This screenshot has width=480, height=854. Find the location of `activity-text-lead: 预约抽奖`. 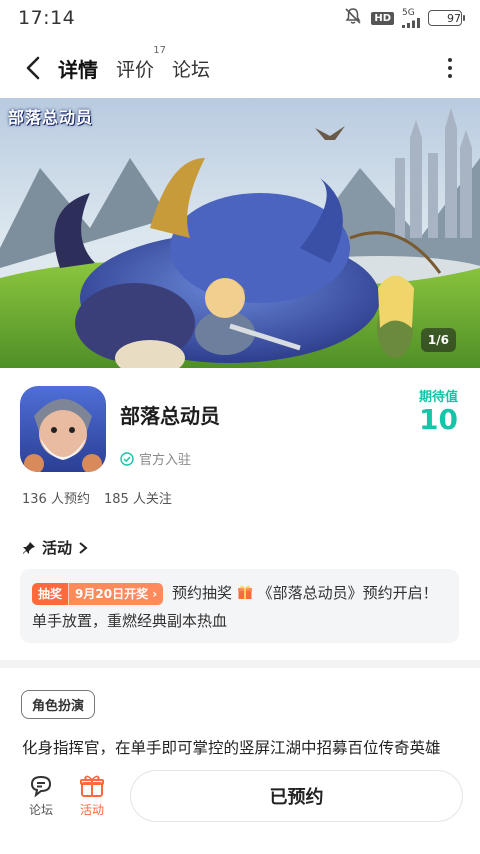

activity-text-lead: 预约抽奖 is located at coordinates (201, 593).